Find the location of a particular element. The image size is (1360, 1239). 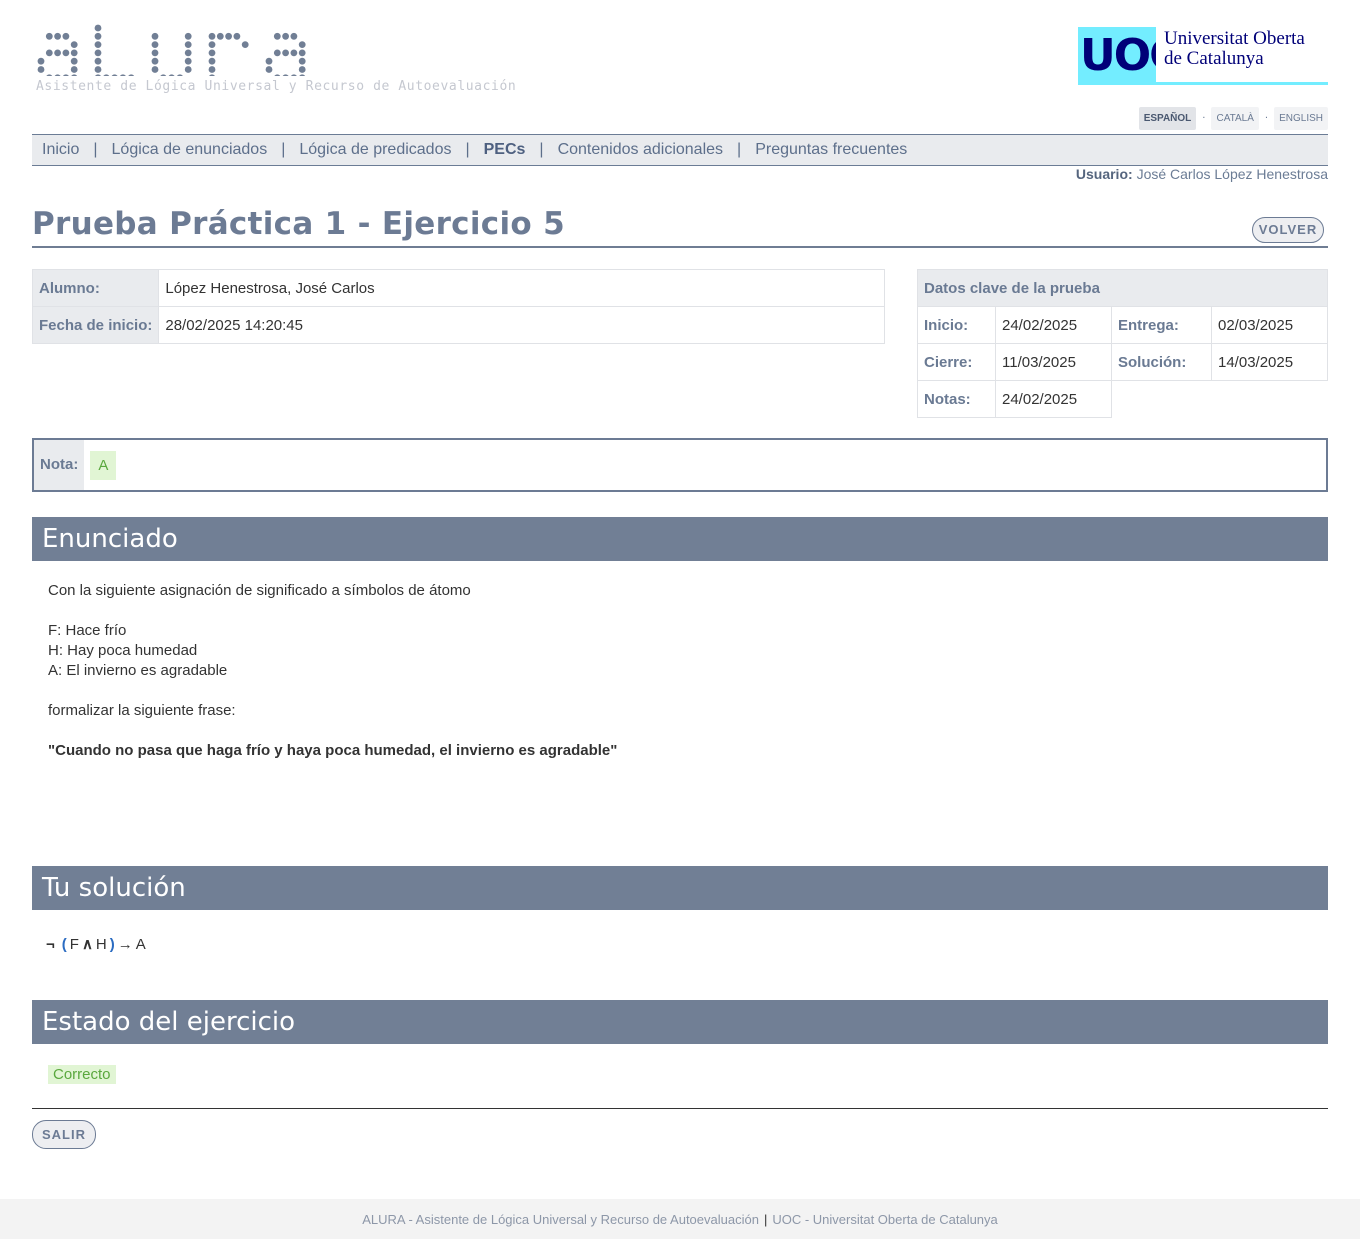

alura-dot-logo-image is located at coordinates (171, 53).